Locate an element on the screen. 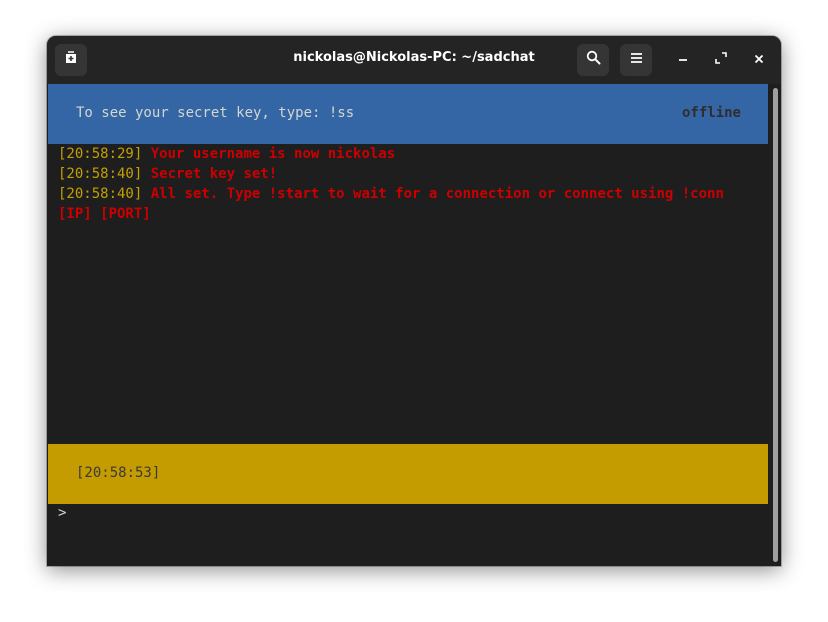 The width and height of the screenshot is (828, 622). log-message-continuation: [IP] [PORT] is located at coordinates (104, 214).